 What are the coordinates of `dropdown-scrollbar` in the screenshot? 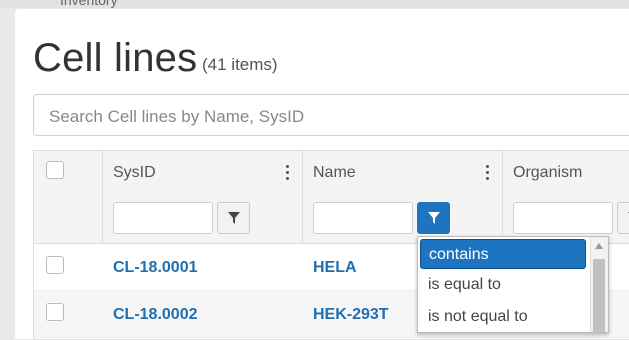 It's located at (599, 285).